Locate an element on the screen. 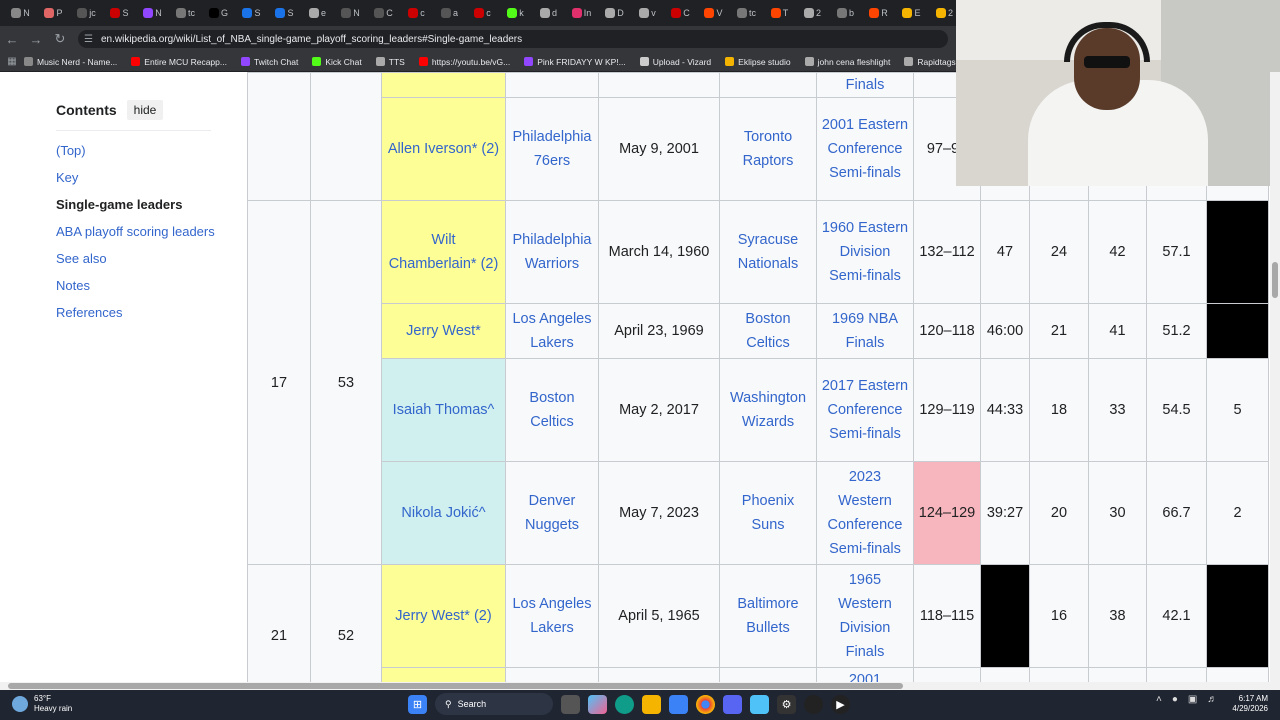 The width and height of the screenshot is (1280, 720). vertical-scroll-thumb is located at coordinates (1275, 280).